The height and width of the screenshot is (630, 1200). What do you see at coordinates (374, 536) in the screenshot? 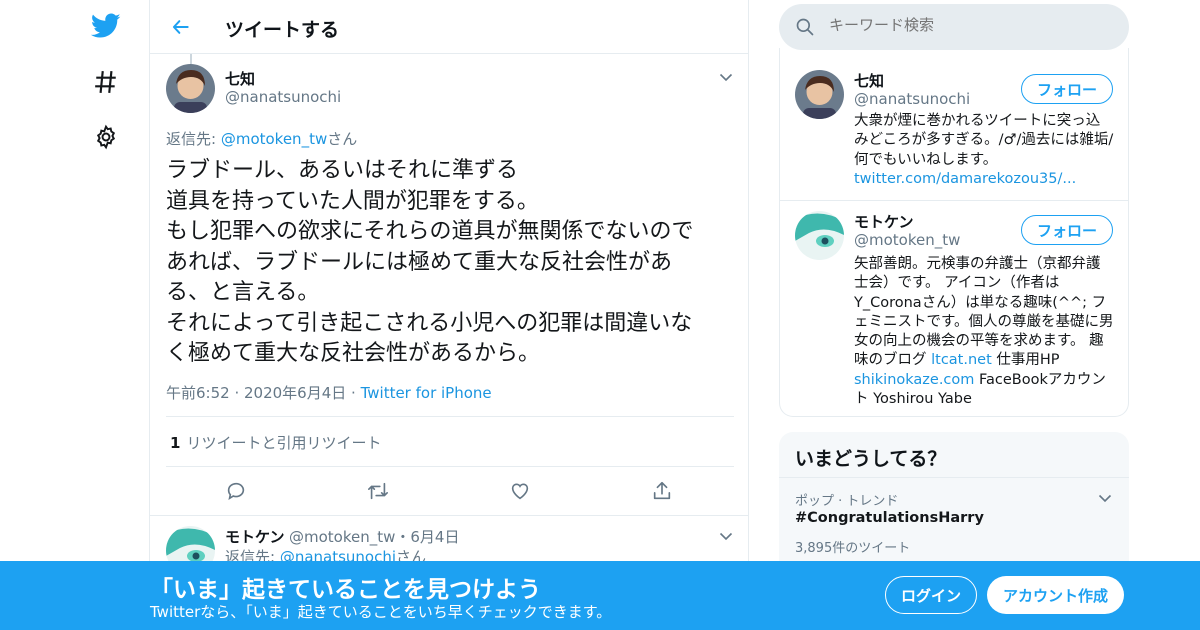
I see `reply-author-handle: @motoken_tw・6月4日` at bounding box center [374, 536].